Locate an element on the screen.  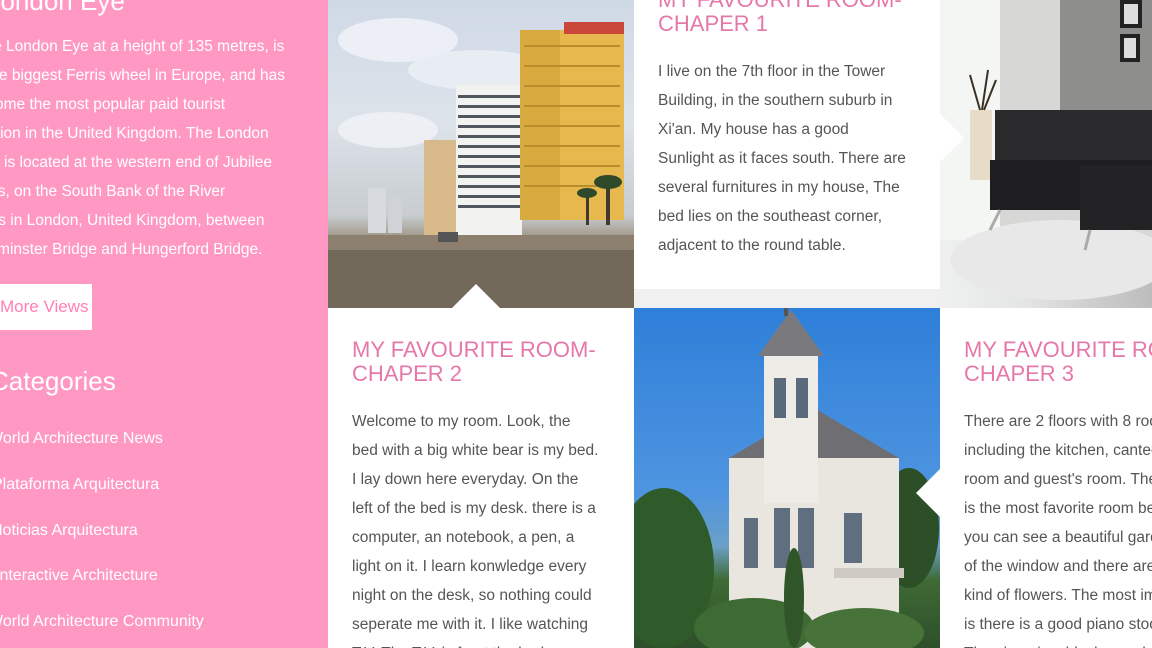
card-title: MY FAVOURITE ROOM- CHAPER 3 is located at coordinates (1058, 362).